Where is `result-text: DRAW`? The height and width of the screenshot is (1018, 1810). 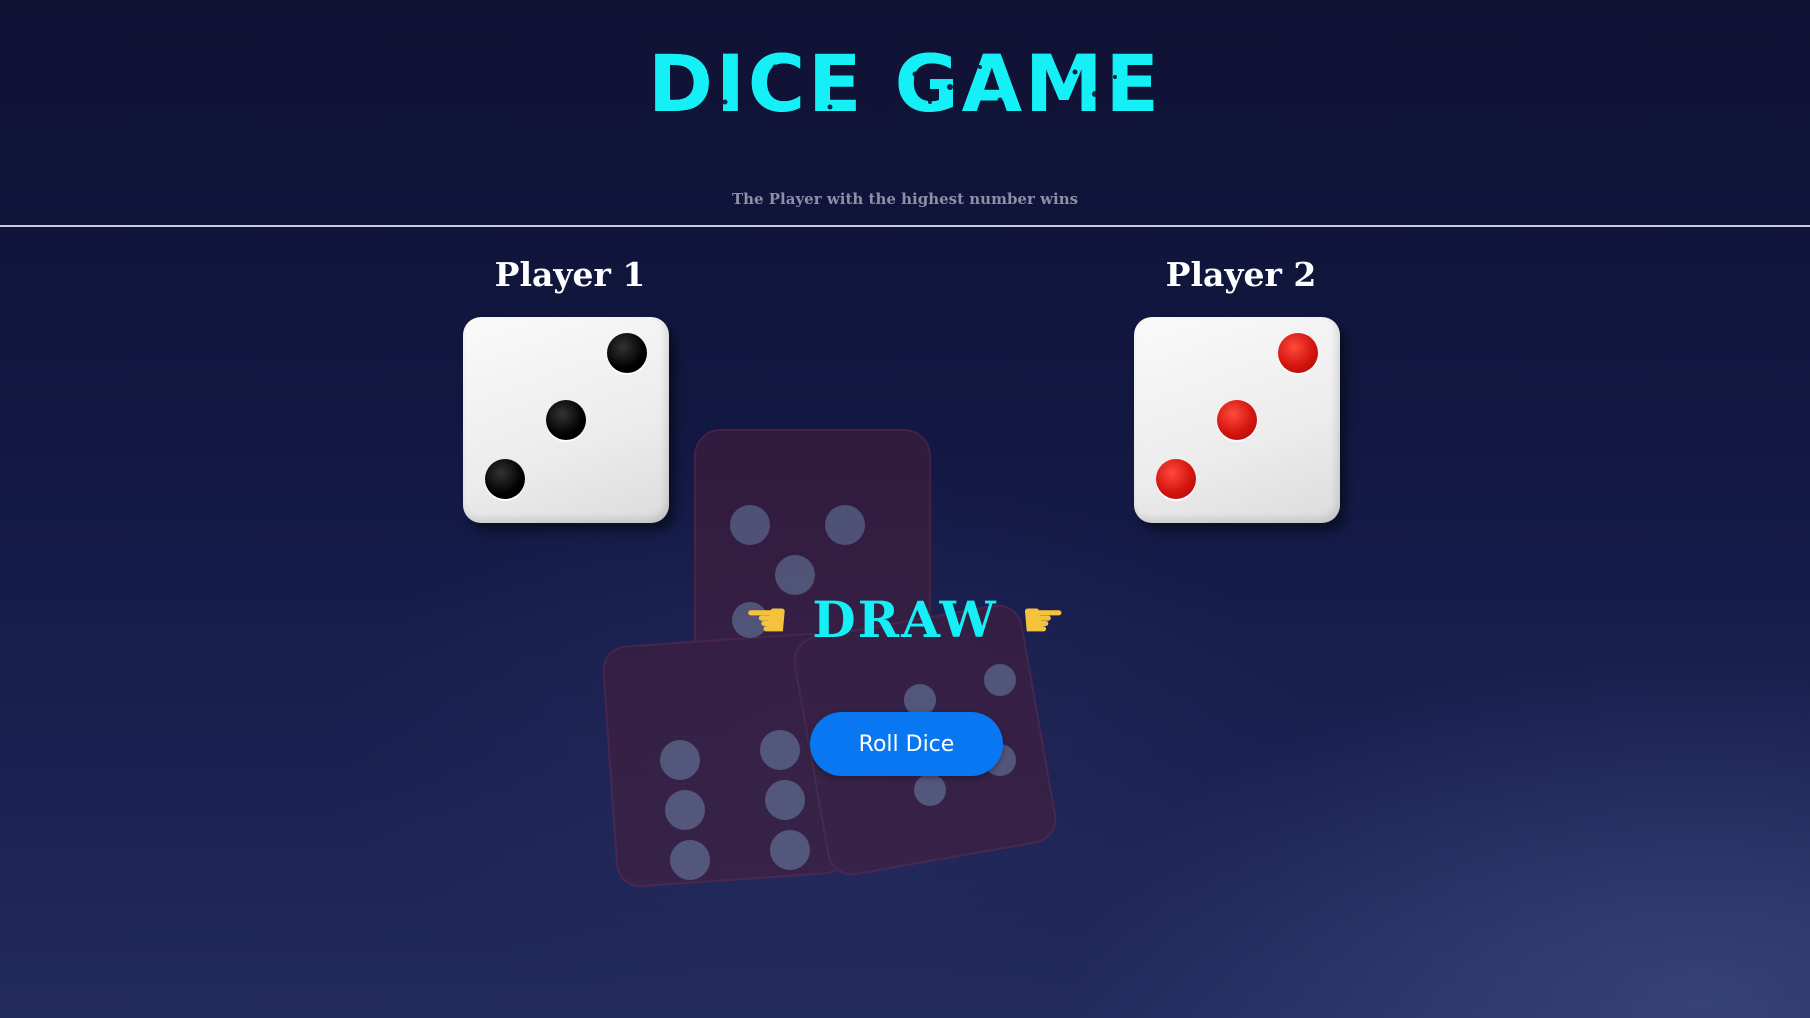 result-text: DRAW is located at coordinates (905, 619).